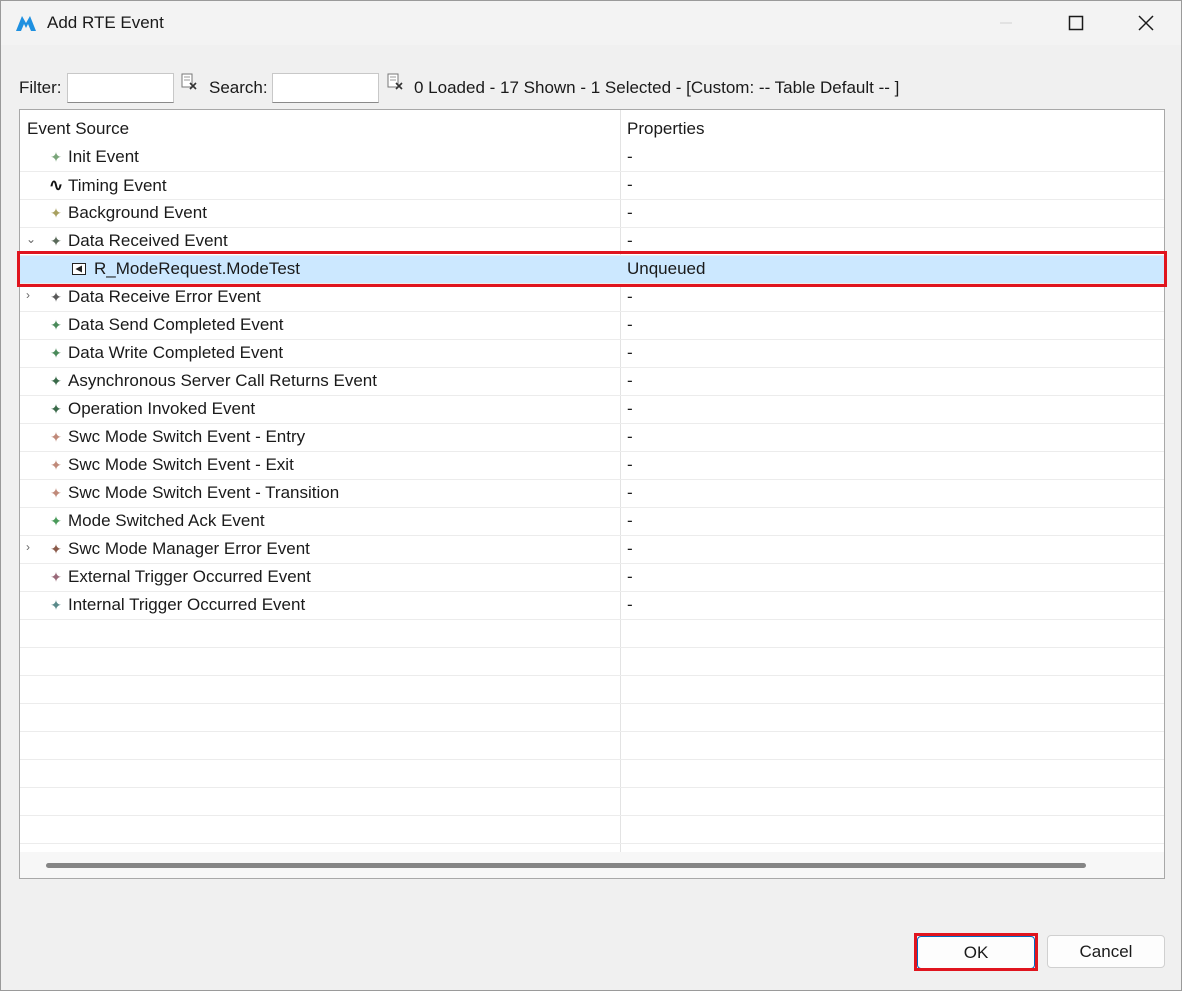 The height and width of the screenshot is (991, 1182). What do you see at coordinates (148, 240) in the screenshot?
I see `event-source-label: Data Received Event` at bounding box center [148, 240].